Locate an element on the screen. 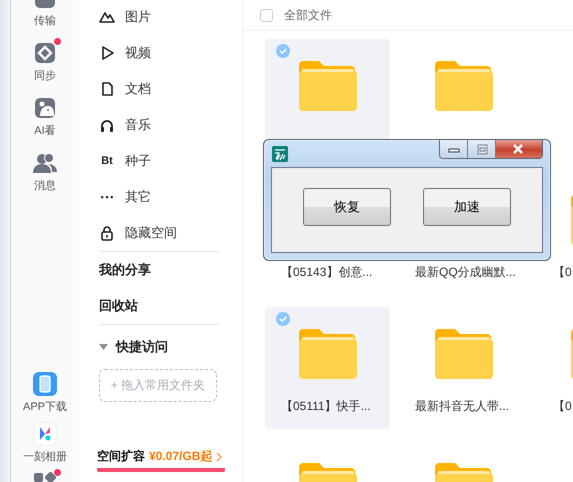 Image resolution: width=573 pixels, height=482 pixels. rail-item-label: 传输 is located at coordinates (45, 20).